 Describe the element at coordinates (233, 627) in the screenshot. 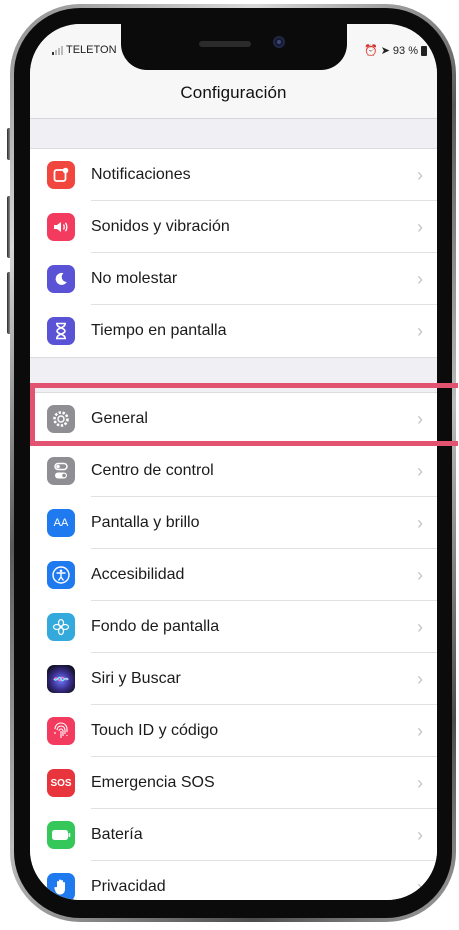

I see `settings-row-fondo-de-pantalla: Fondo de pantalla ›` at that location.